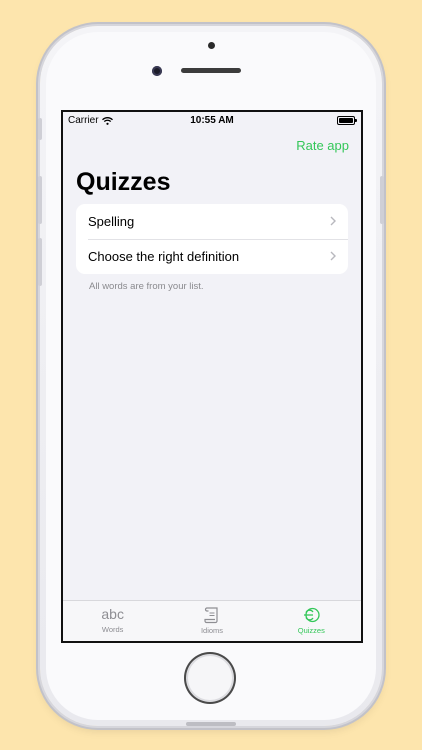  I want to click on earpiece-speaker, so click(211, 70).